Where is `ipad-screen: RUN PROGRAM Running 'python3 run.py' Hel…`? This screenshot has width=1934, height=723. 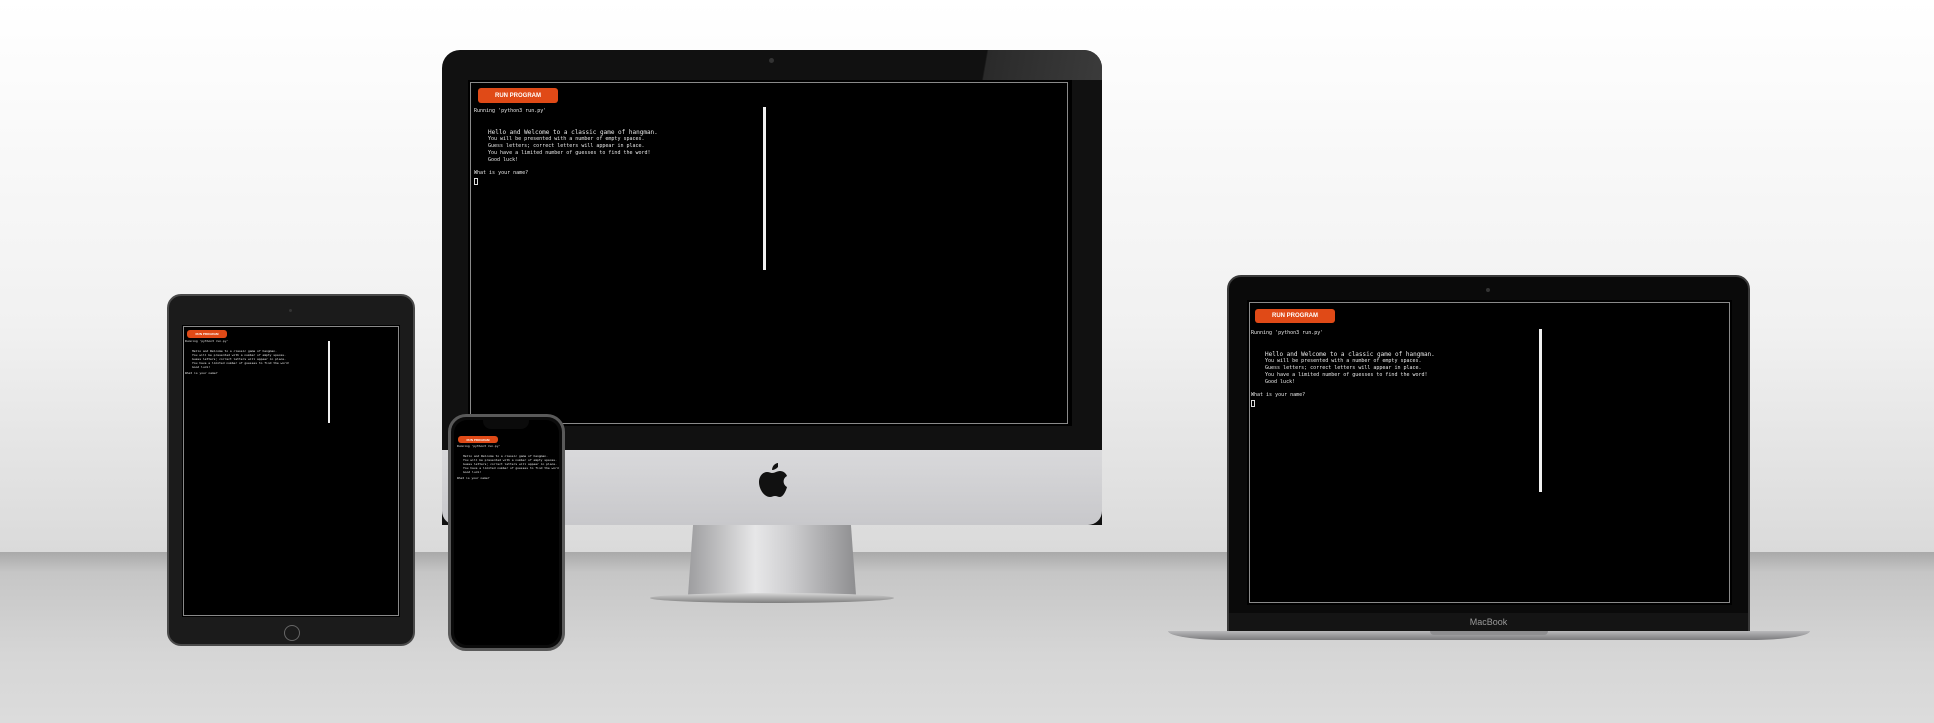
ipad-screen: RUN PROGRAM Running 'python3 run.py' Hel… is located at coordinates (291, 471).